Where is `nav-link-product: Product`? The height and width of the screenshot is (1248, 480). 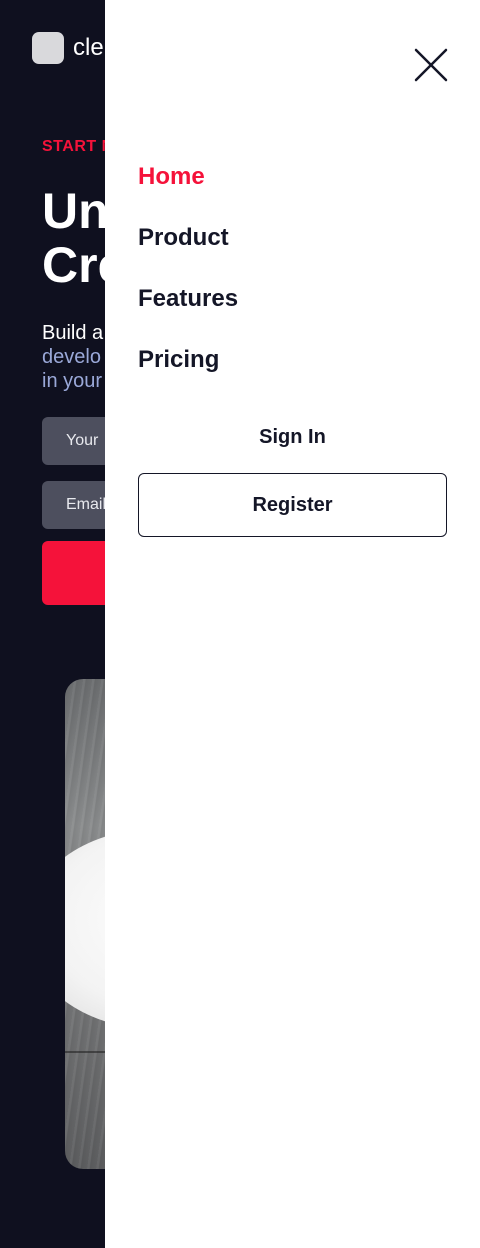 nav-link-product: Product is located at coordinates (188, 238).